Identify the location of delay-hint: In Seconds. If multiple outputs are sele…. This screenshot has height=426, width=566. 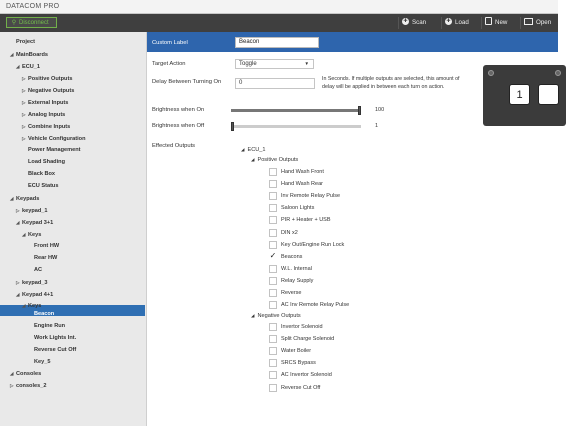
(391, 83).